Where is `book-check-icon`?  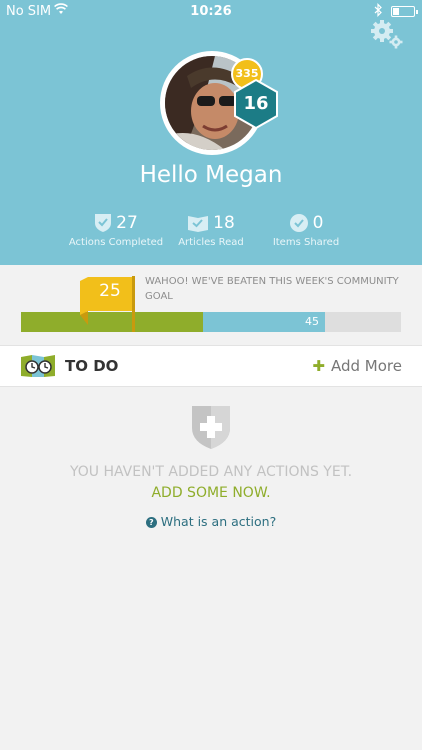 book-check-icon is located at coordinates (198, 224).